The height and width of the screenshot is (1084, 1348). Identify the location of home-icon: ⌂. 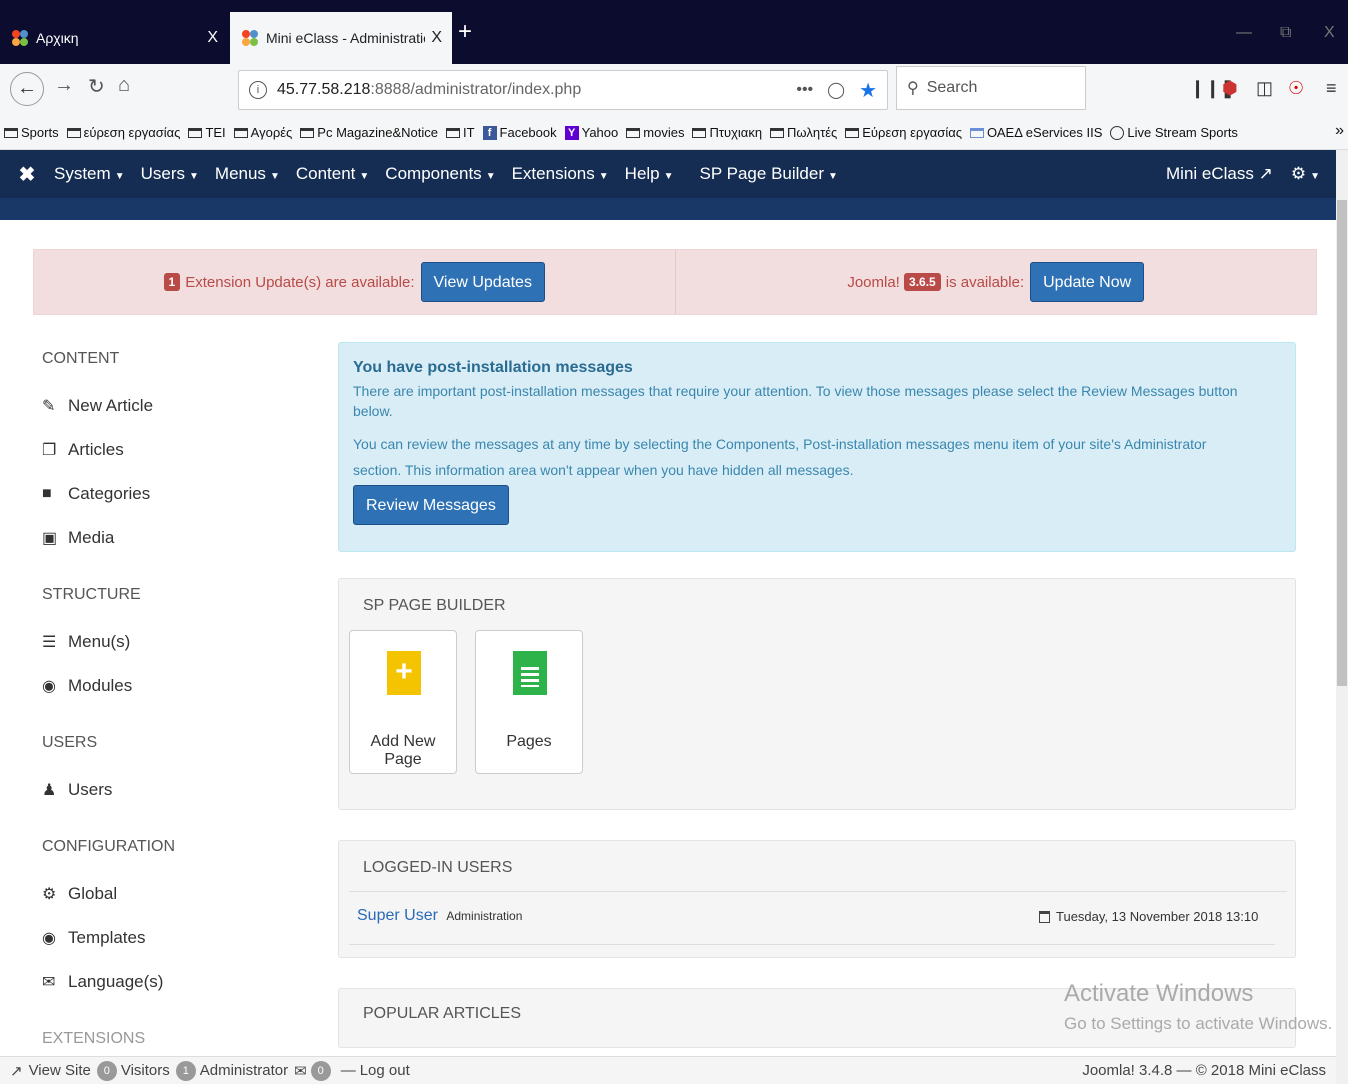
(124, 85).